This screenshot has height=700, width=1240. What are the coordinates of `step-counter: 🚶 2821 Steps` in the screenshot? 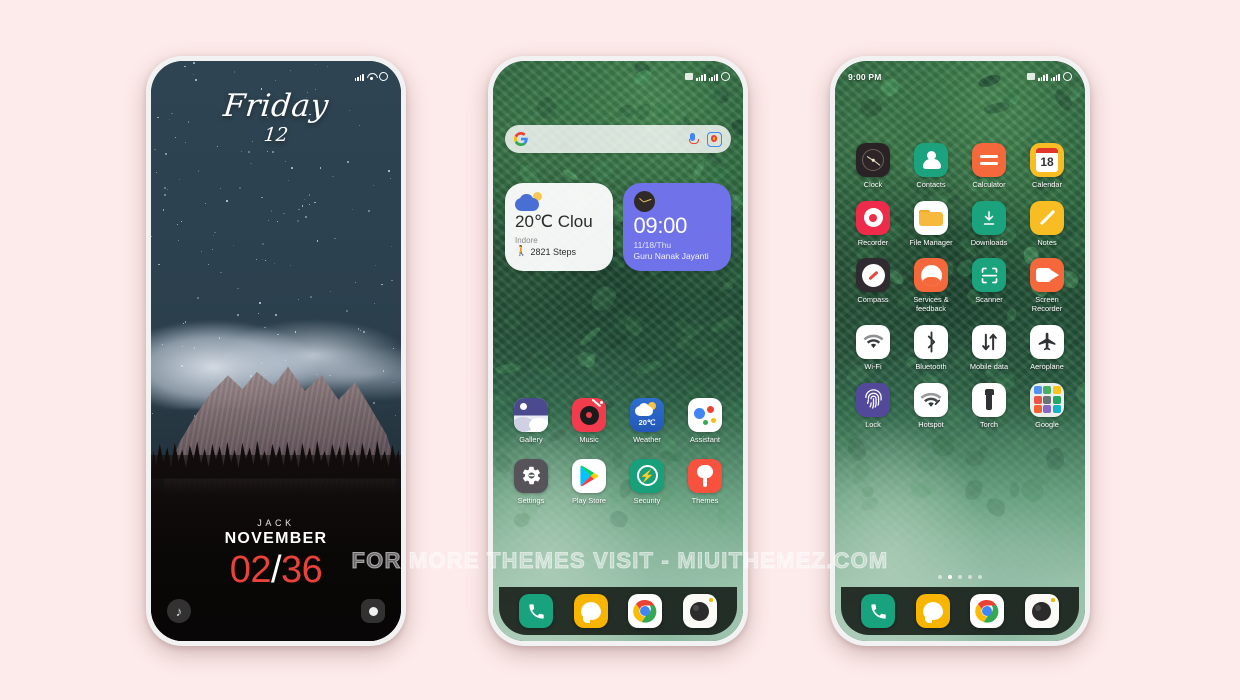 It's located at (559, 251).